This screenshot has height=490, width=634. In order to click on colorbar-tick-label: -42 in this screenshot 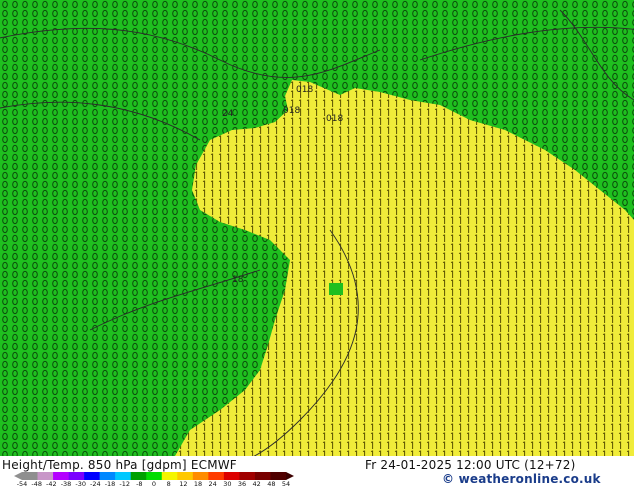, I will do `click(51, 484)`.